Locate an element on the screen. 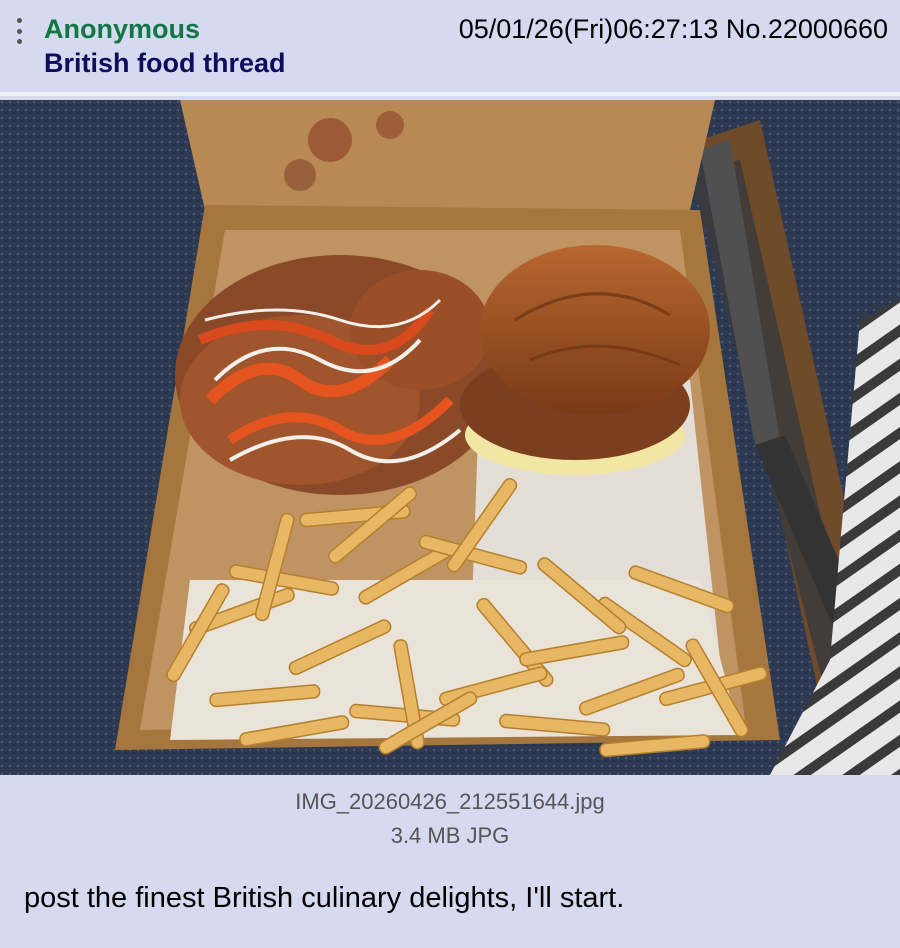  vertical-ellipsis-icon is located at coordinates (19, 31).